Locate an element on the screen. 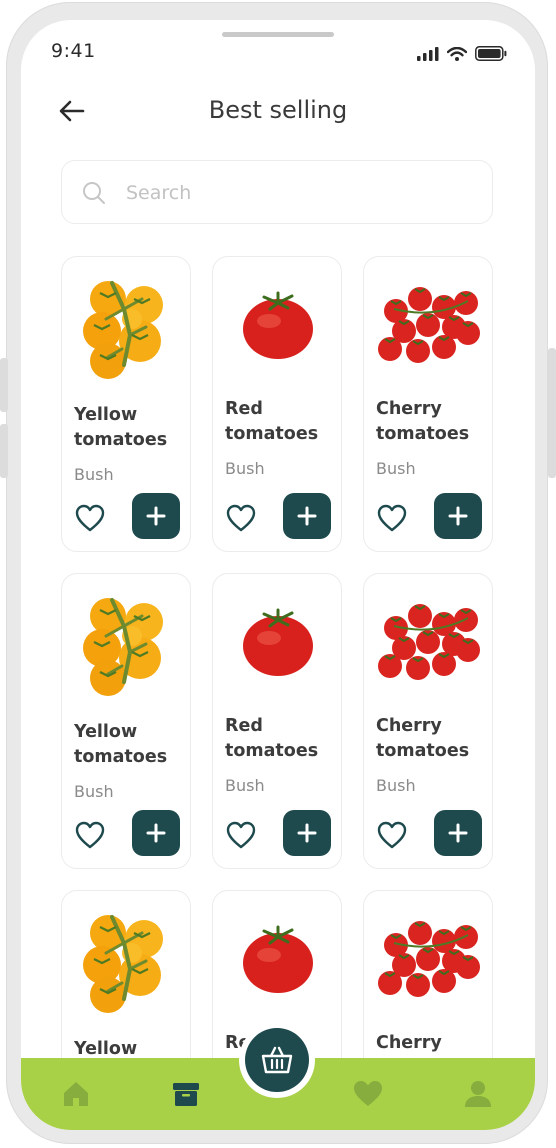 This screenshot has height=1148, width=556. status-icons is located at coordinates (462, 53).